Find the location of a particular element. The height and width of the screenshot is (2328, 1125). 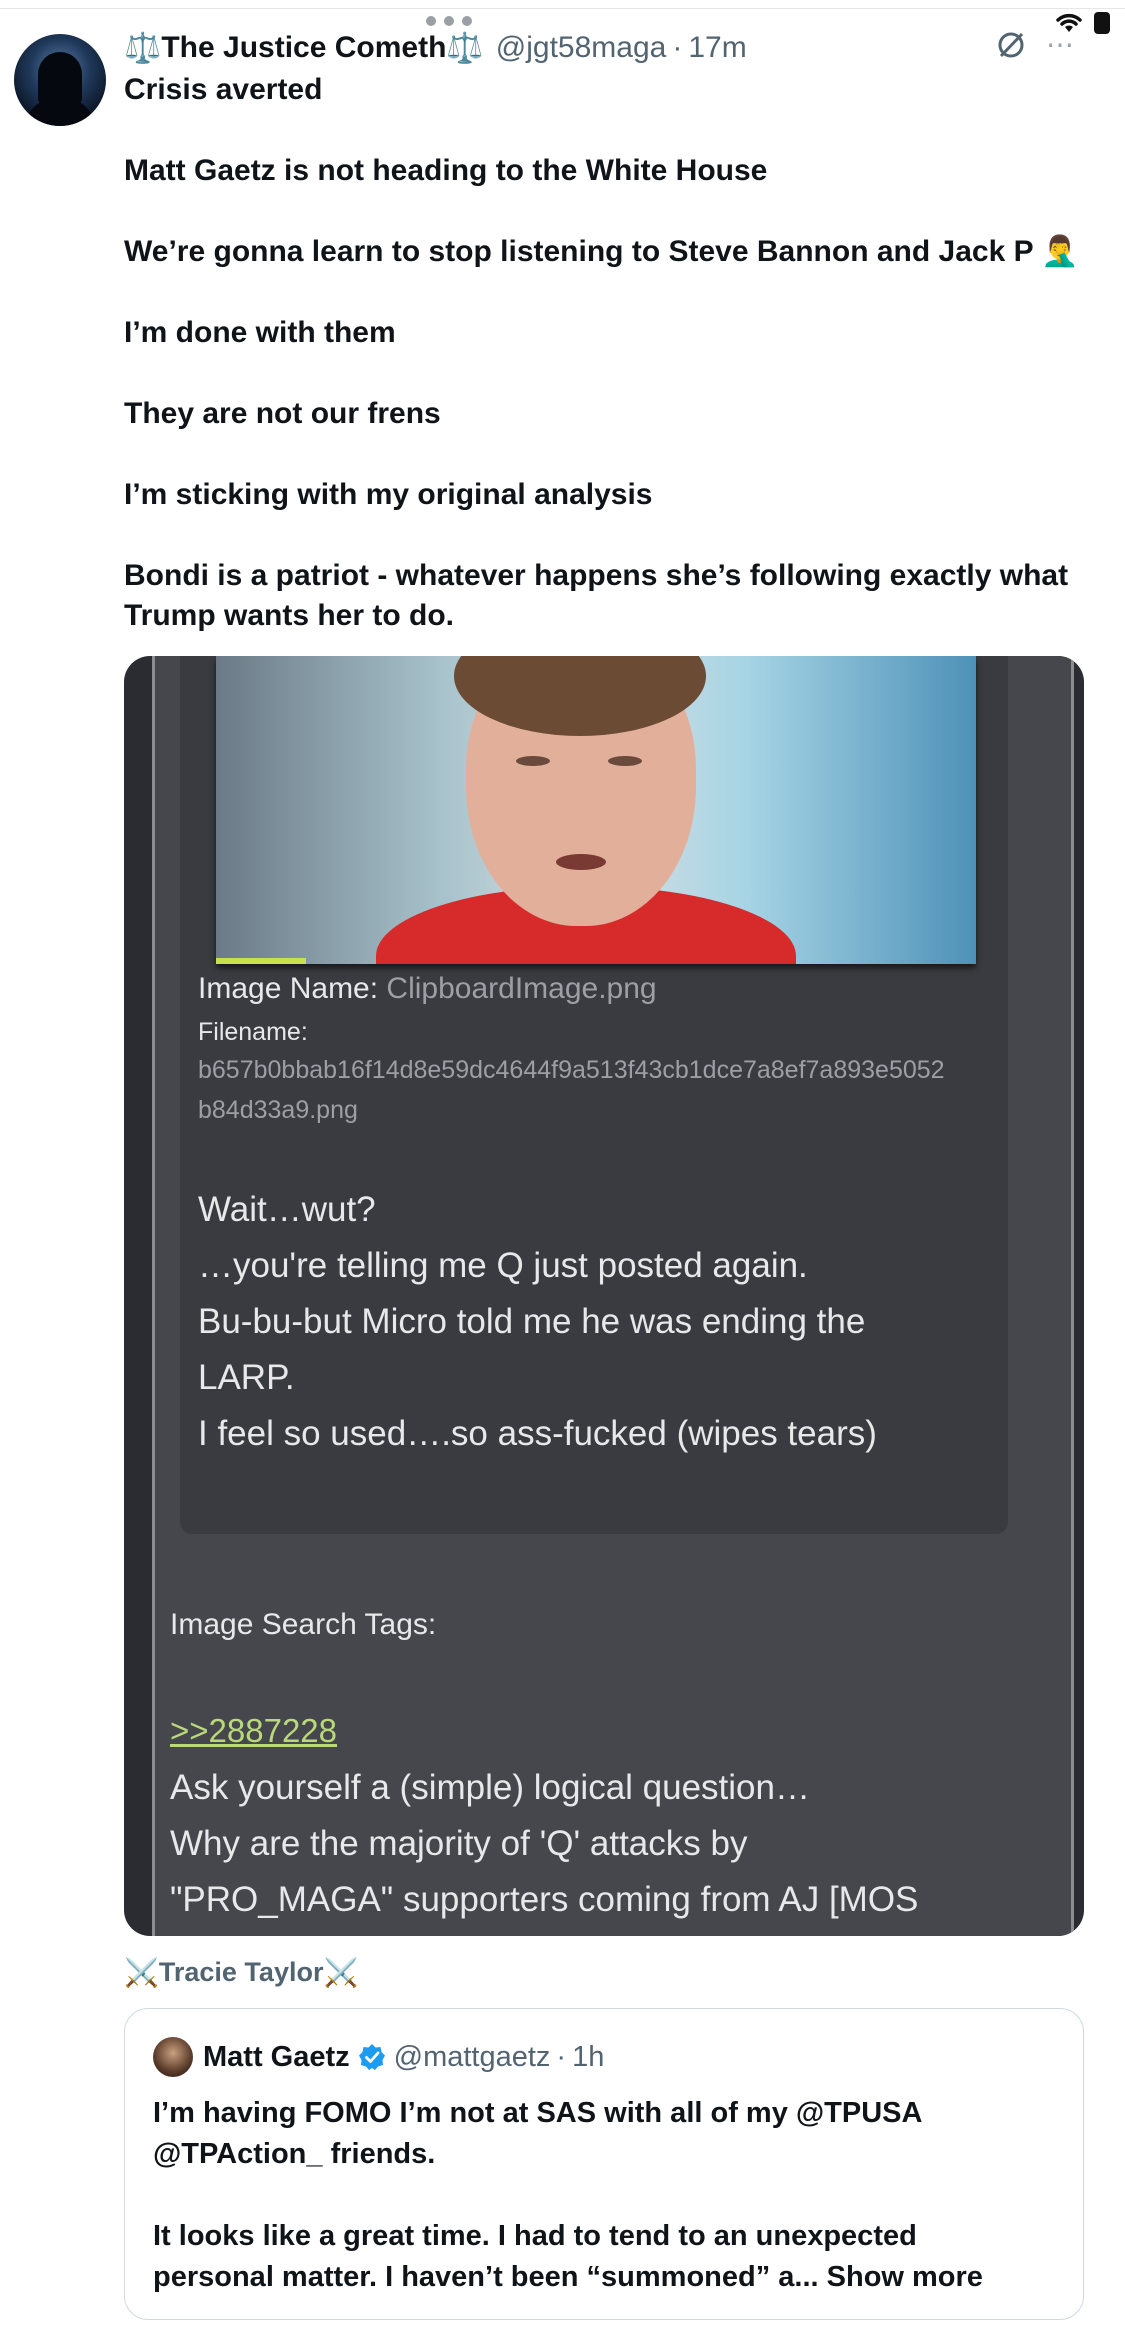

post-line: Why are the majority of 'Q' attacks by is located at coordinates (459, 1843).